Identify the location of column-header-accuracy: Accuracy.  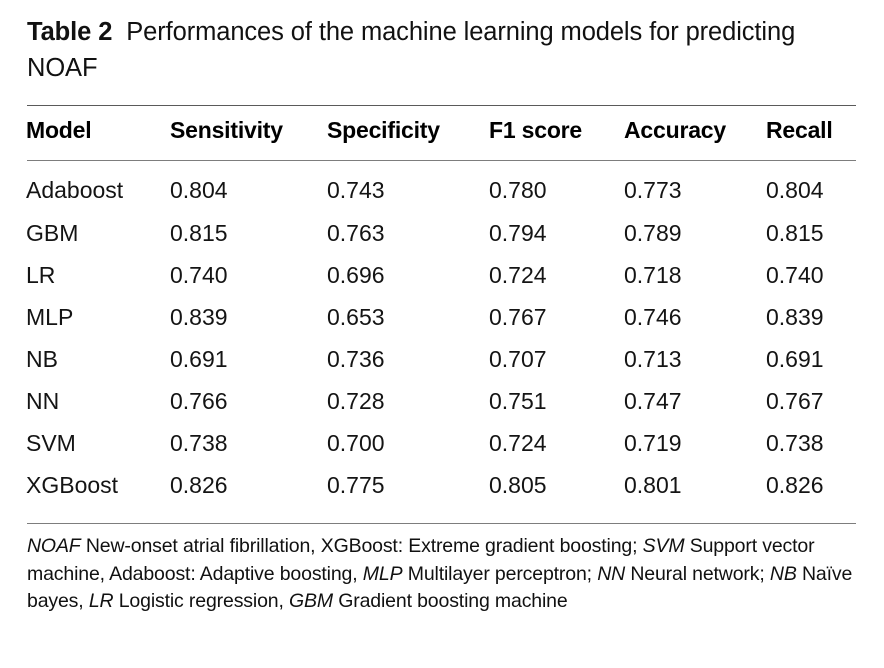
(675, 130).